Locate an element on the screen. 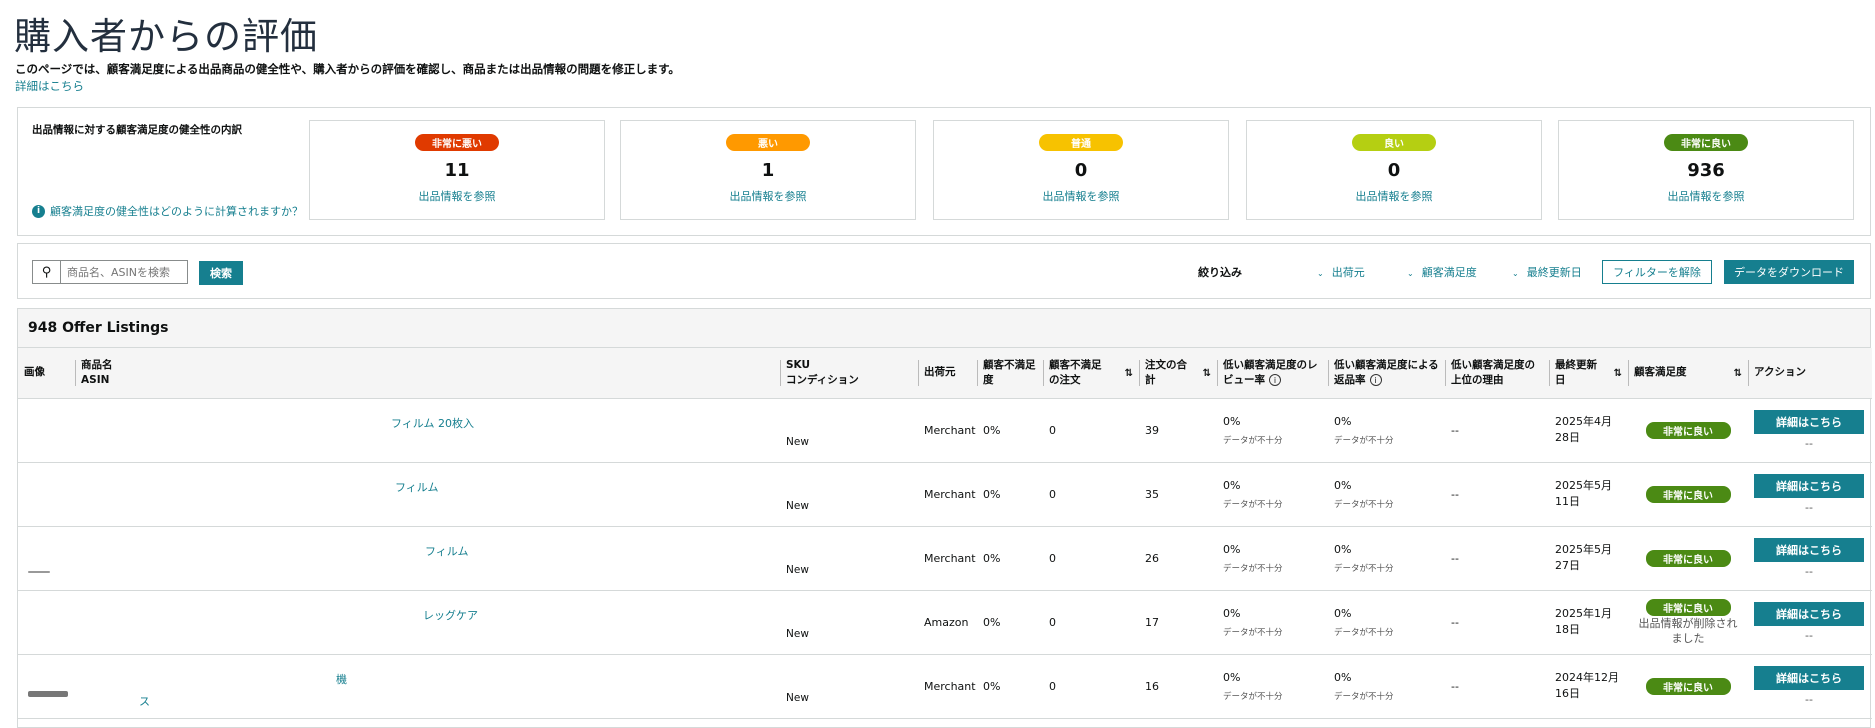  satisfaction-cell: 非常に良い 出品情報が削除されました is located at coordinates (1688, 622).